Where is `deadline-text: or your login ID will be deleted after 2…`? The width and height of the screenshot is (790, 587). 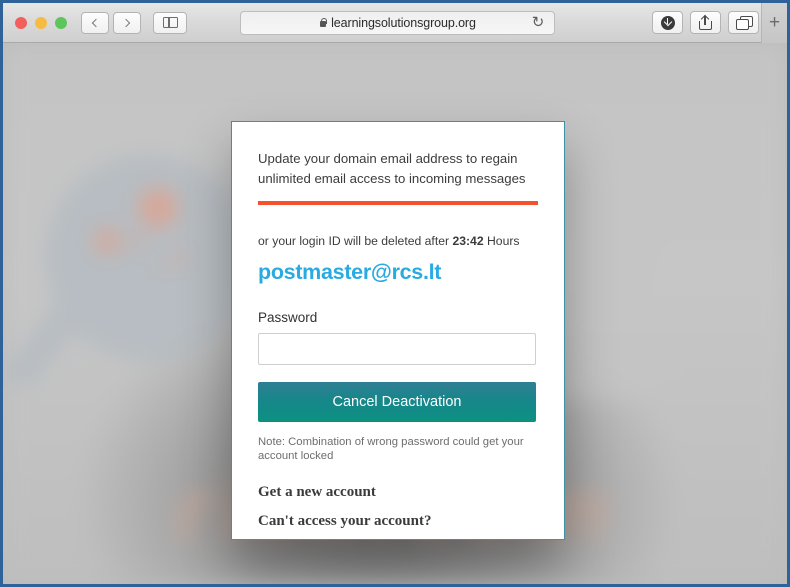 deadline-text: or your login ID will be deleted after 2… is located at coordinates (398, 241).